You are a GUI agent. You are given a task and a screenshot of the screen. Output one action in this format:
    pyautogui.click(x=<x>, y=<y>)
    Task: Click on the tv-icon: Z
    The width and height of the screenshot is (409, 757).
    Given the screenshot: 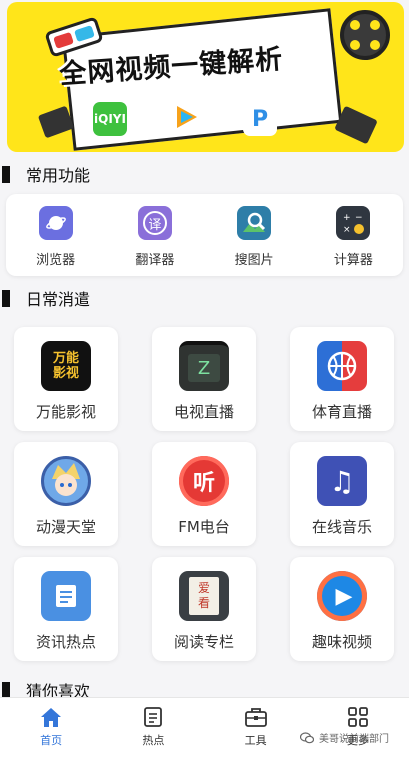 What is the action you would take?
    pyautogui.click(x=204, y=366)
    